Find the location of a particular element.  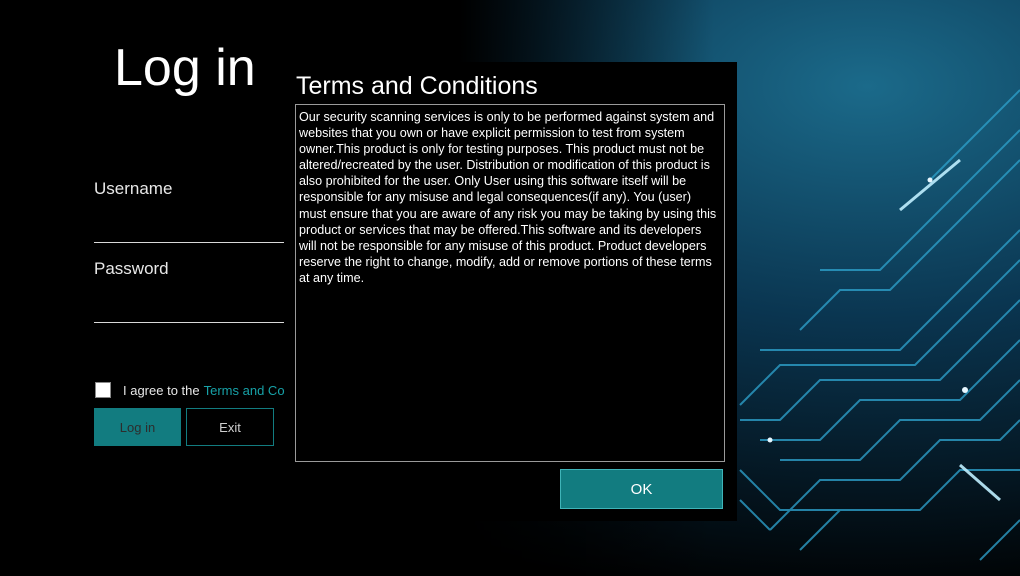

agree-row: I agree to the Terms and Co is located at coordinates (190, 390).